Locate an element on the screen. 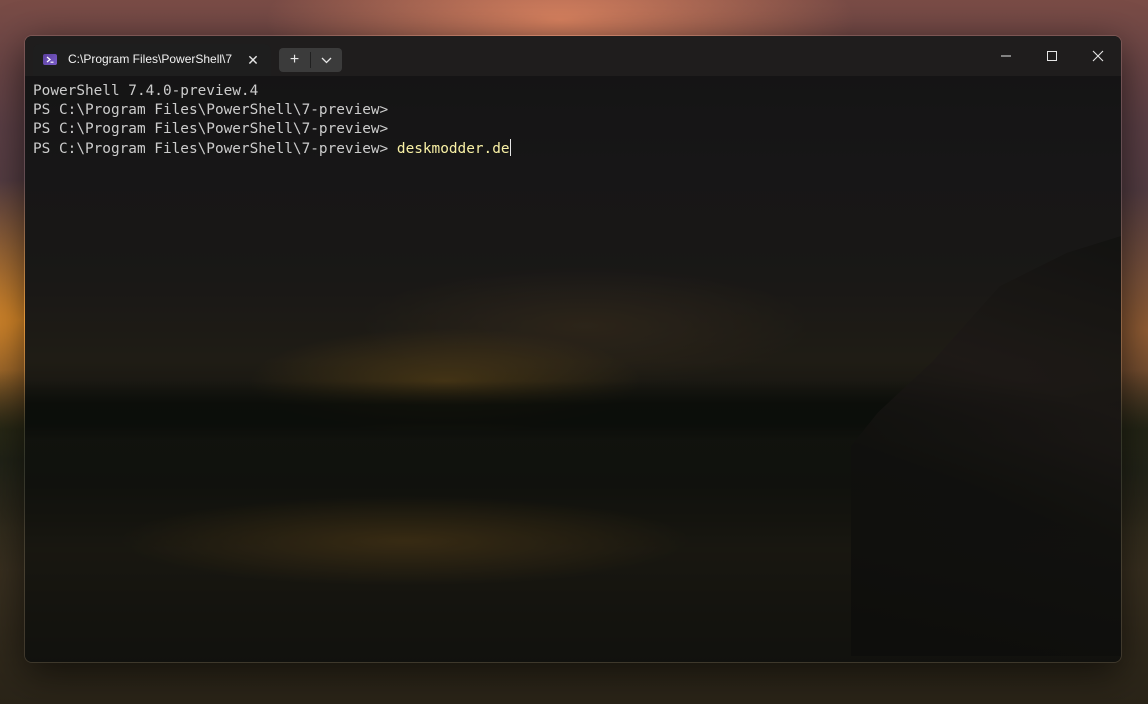 The width and height of the screenshot is (1148, 704). tab-title: C:\Program Files\PowerShell\7-preview is located at coordinates (150, 59).